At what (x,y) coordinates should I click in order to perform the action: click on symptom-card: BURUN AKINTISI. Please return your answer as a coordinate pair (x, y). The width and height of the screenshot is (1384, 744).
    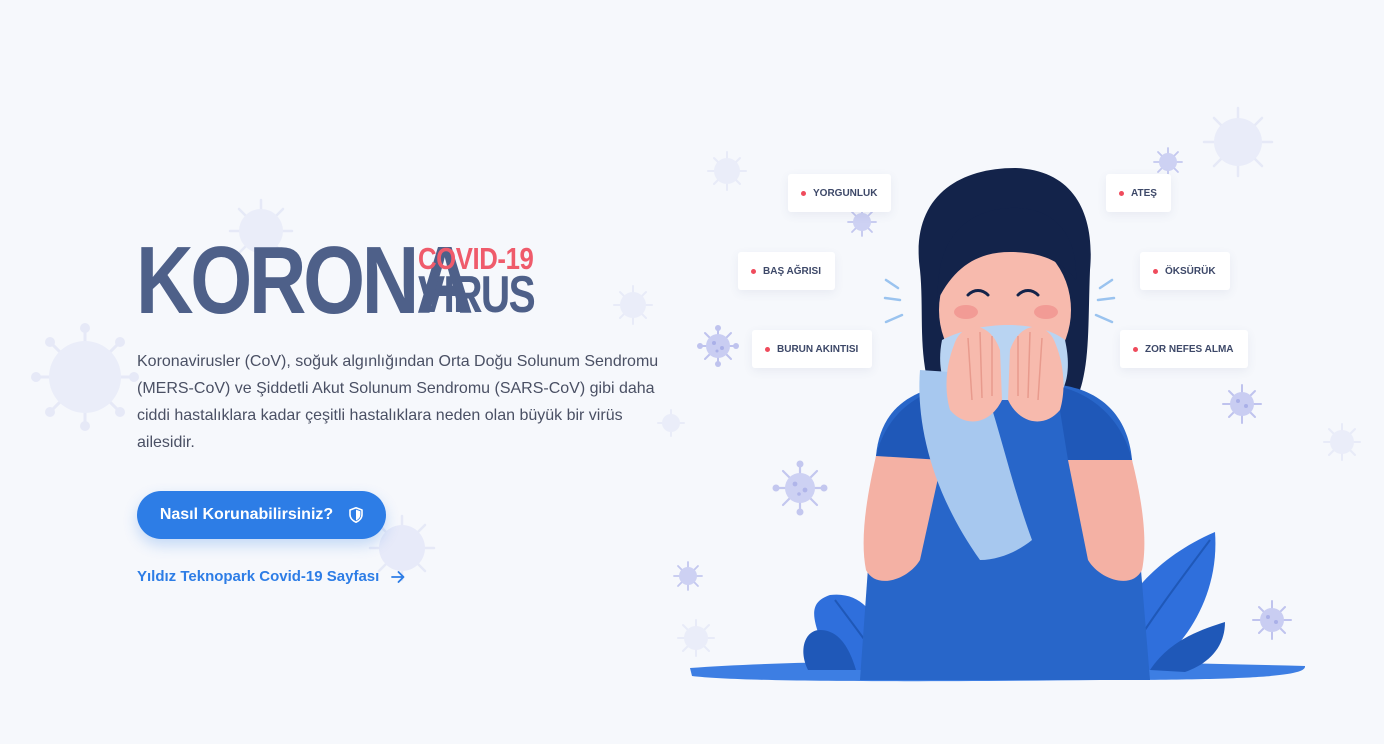
    Looking at the image, I should click on (812, 349).